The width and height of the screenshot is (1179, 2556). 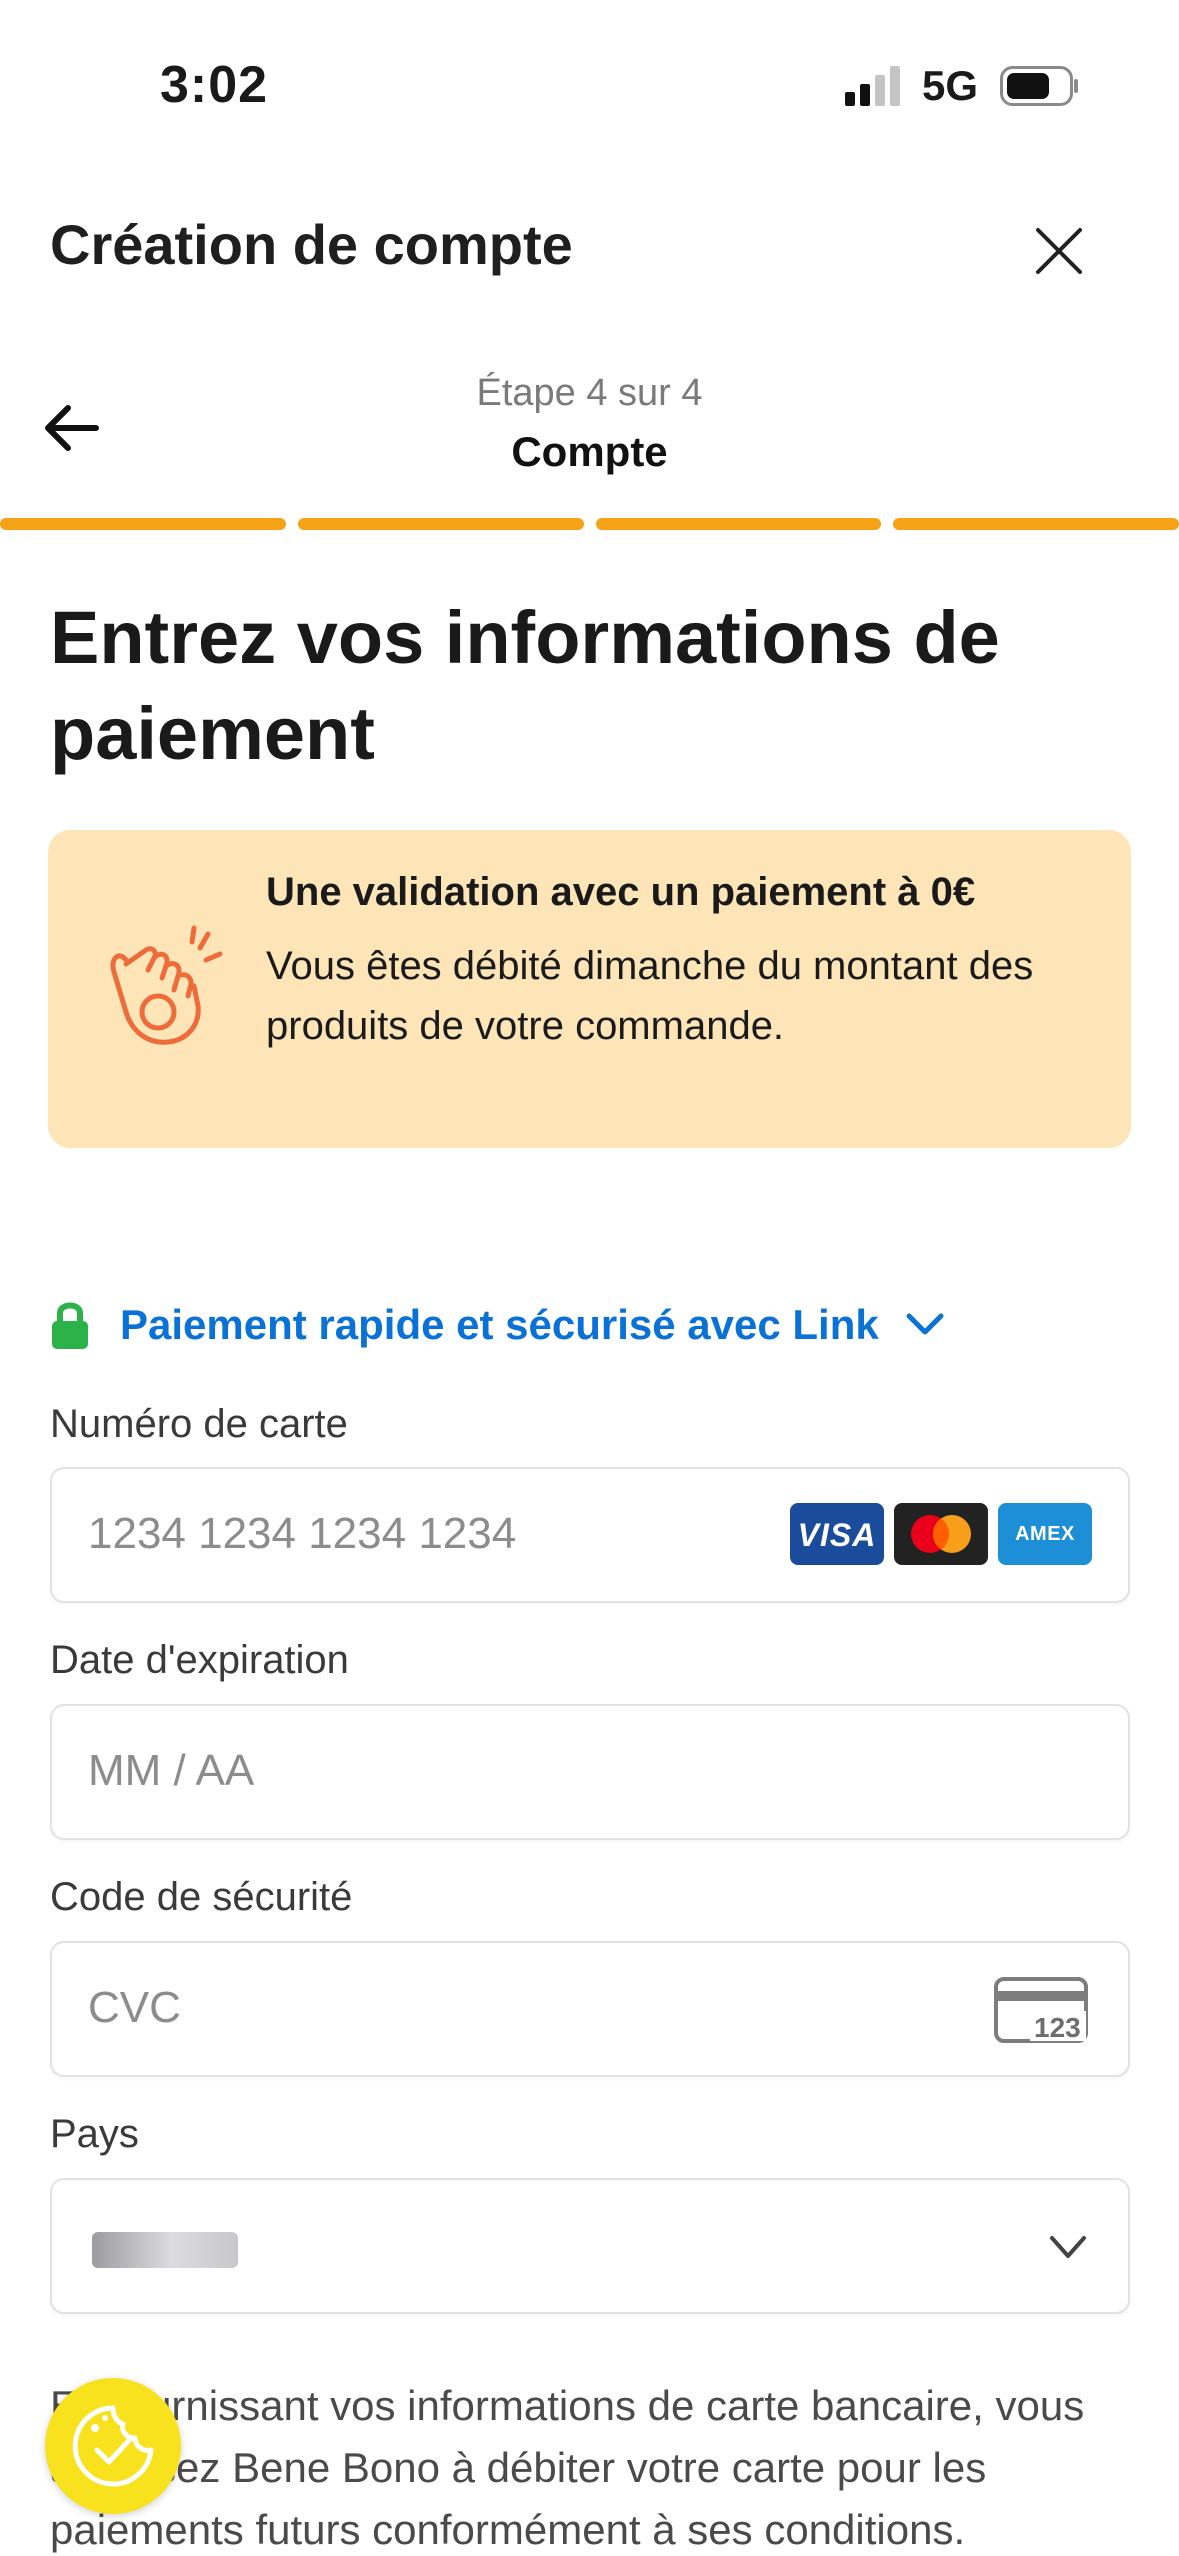 I want to click on svg-text: 123, so click(x=1057, y=2027).